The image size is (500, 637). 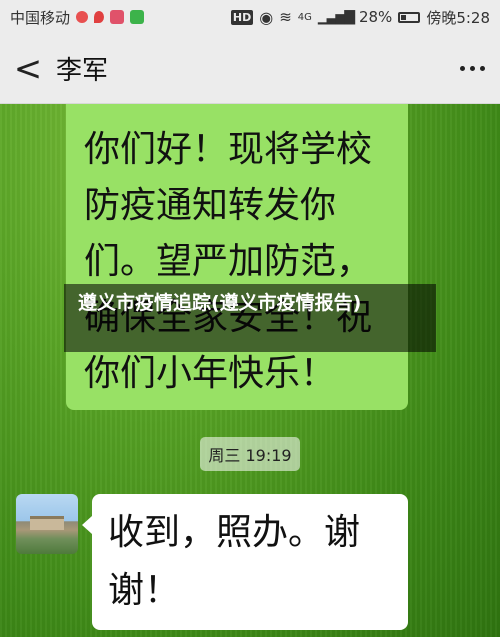 I want to click on avatar, so click(x=47, y=524).